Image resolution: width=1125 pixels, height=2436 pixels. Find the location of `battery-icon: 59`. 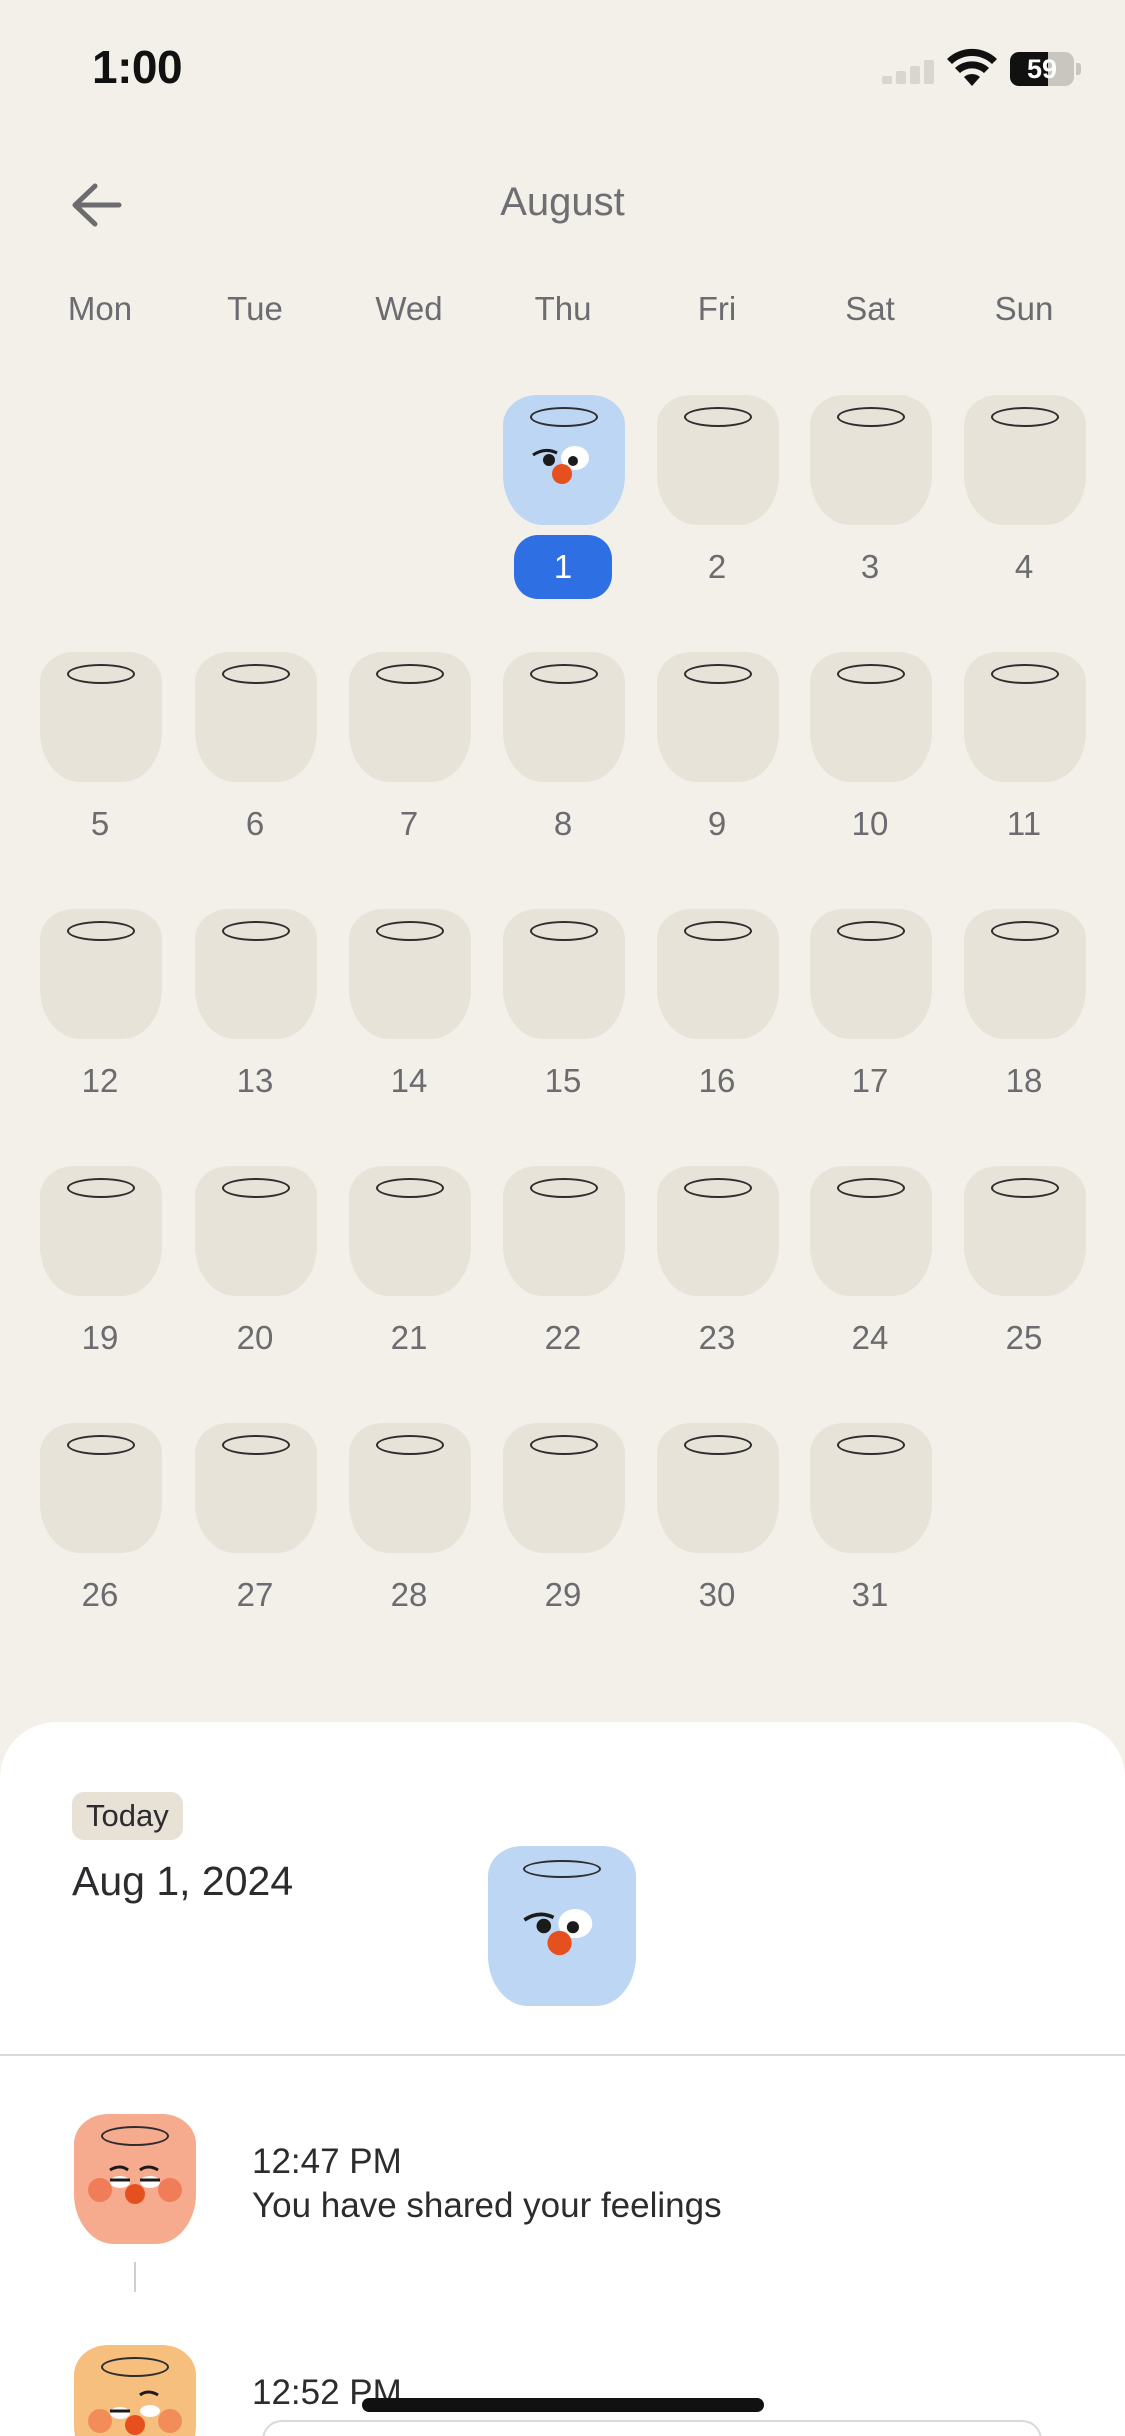

battery-icon: 59 is located at coordinates (1045, 69).